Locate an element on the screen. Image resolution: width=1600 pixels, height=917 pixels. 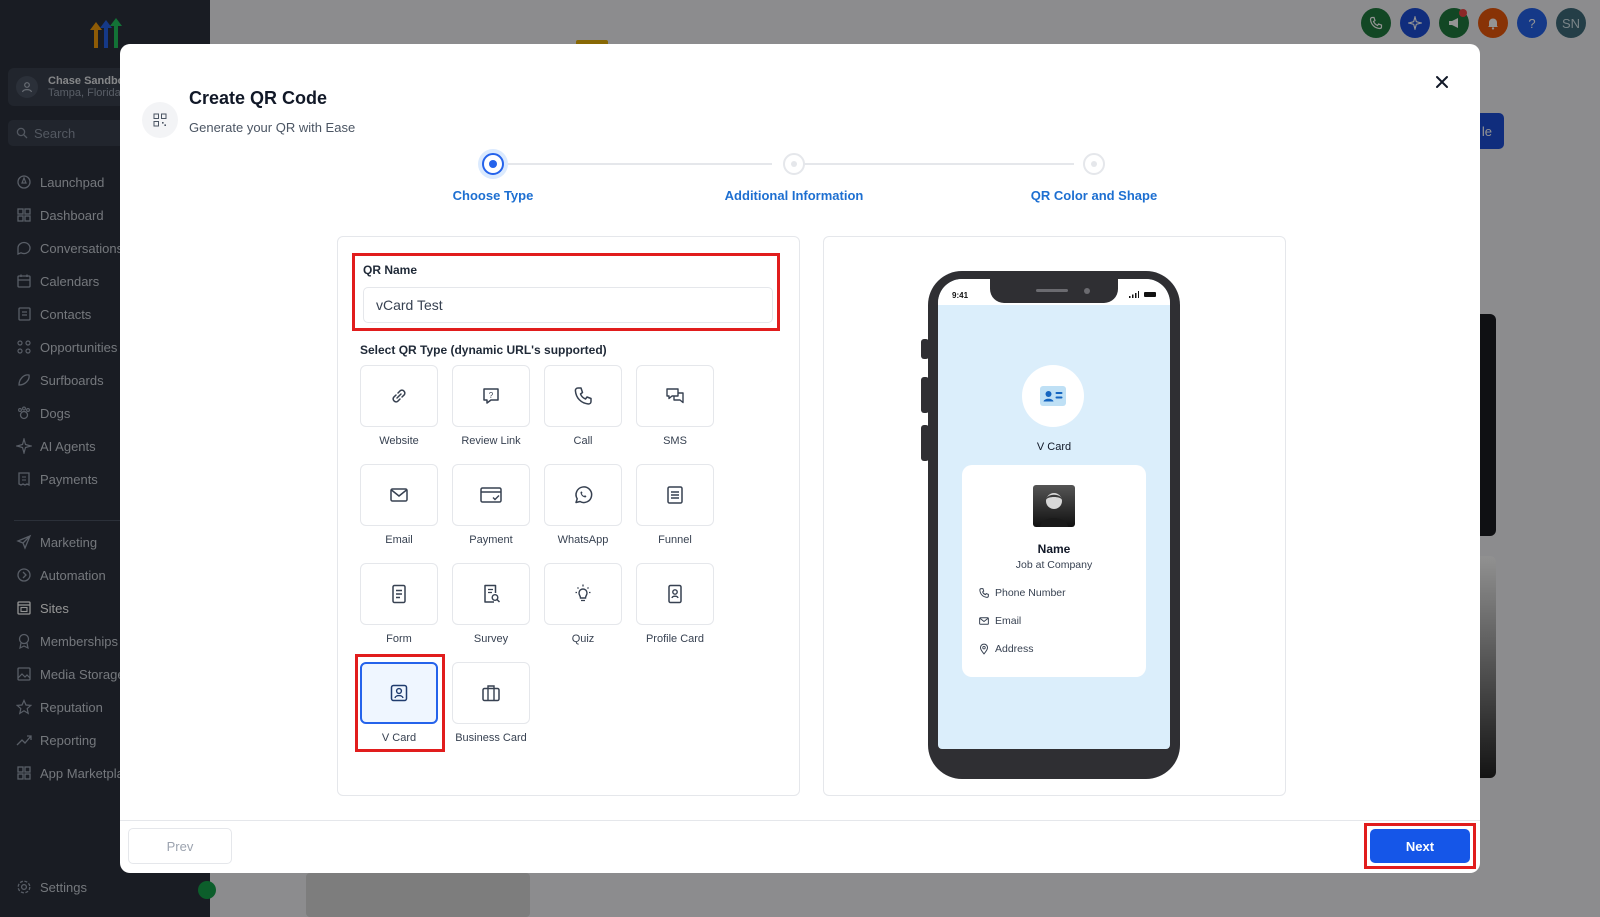
qr-type-label-survey: Survey is located at coordinates (491, 639).